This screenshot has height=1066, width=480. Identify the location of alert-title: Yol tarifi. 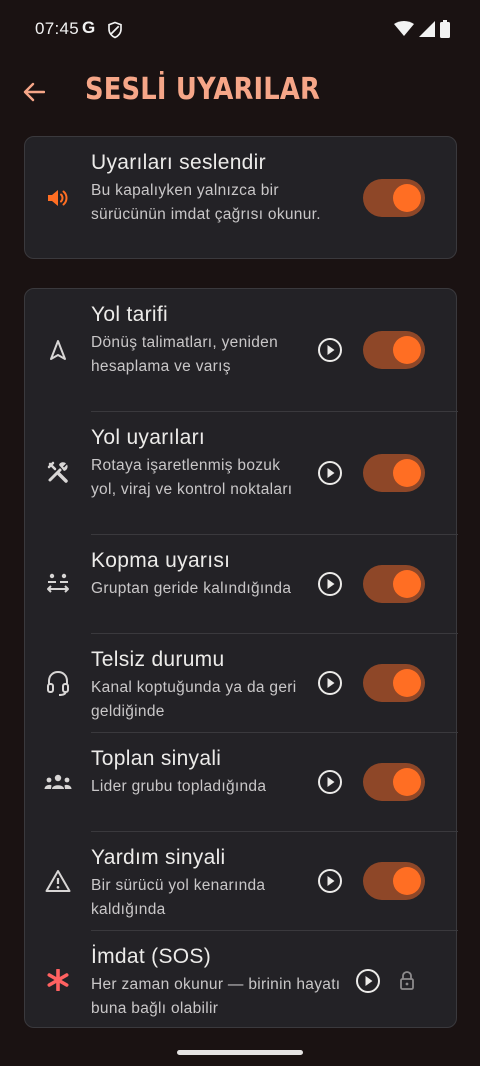
(129, 314).